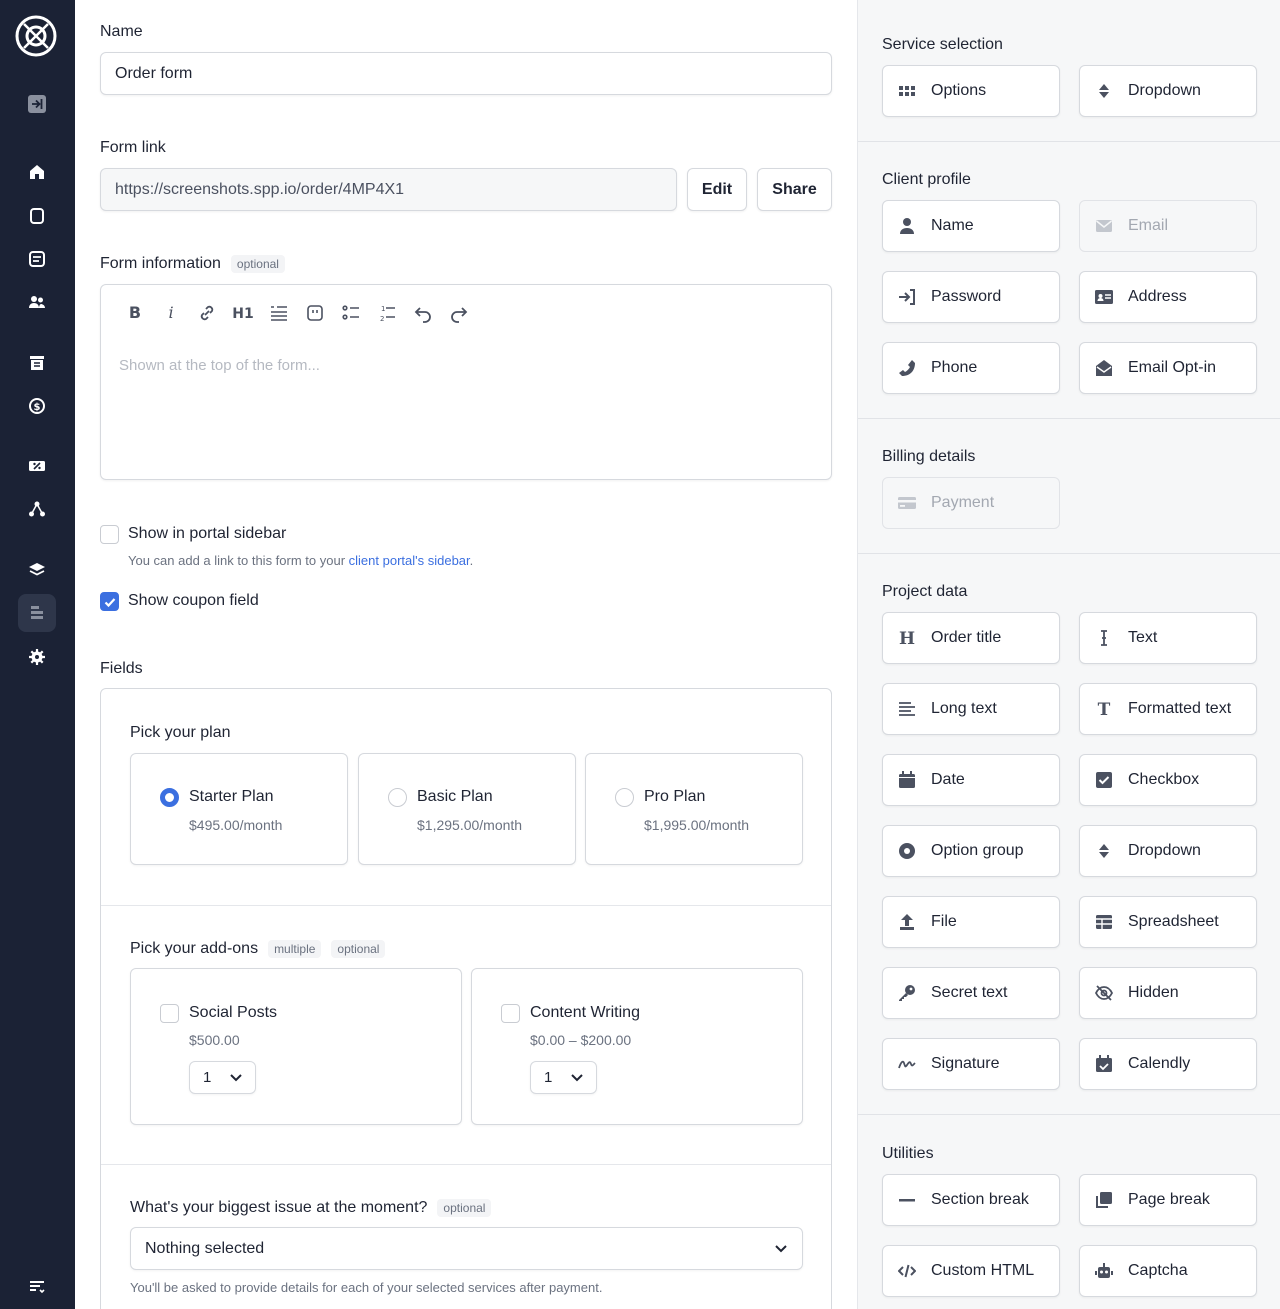 The height and width of the screenshot is (1309, 1280). I want to click on field-tile: Phone, so click(971, 368).